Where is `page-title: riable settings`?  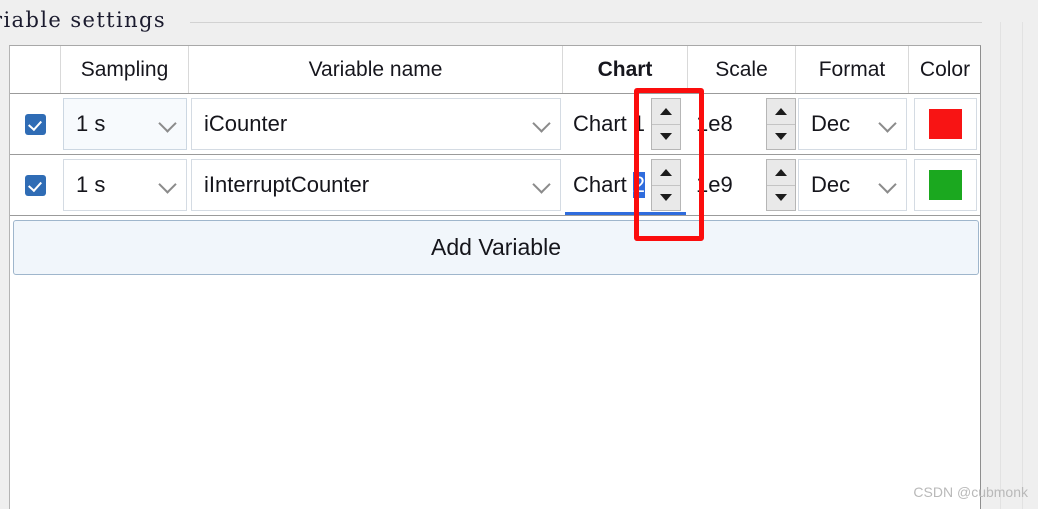
page-title: riable settings is located at coordinates (83, 20).